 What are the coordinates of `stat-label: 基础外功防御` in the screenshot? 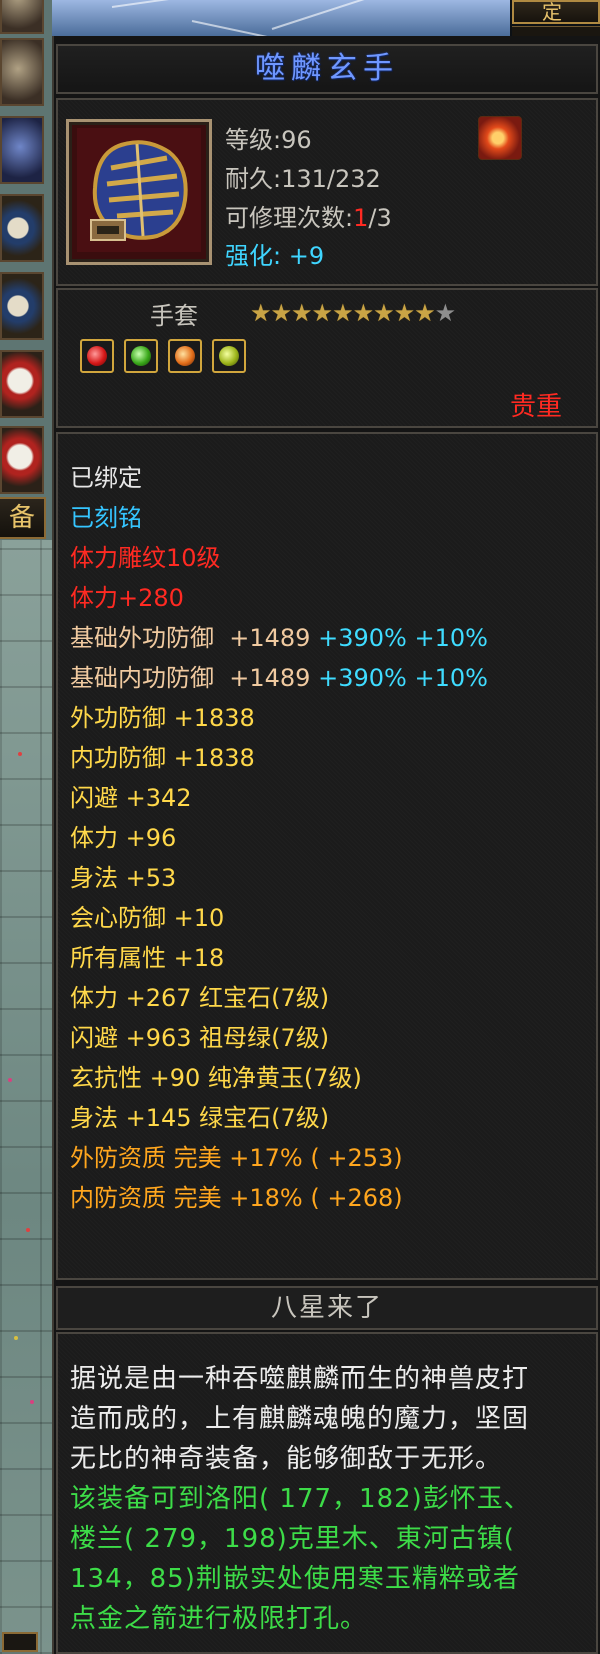 It's located at (142, 638).